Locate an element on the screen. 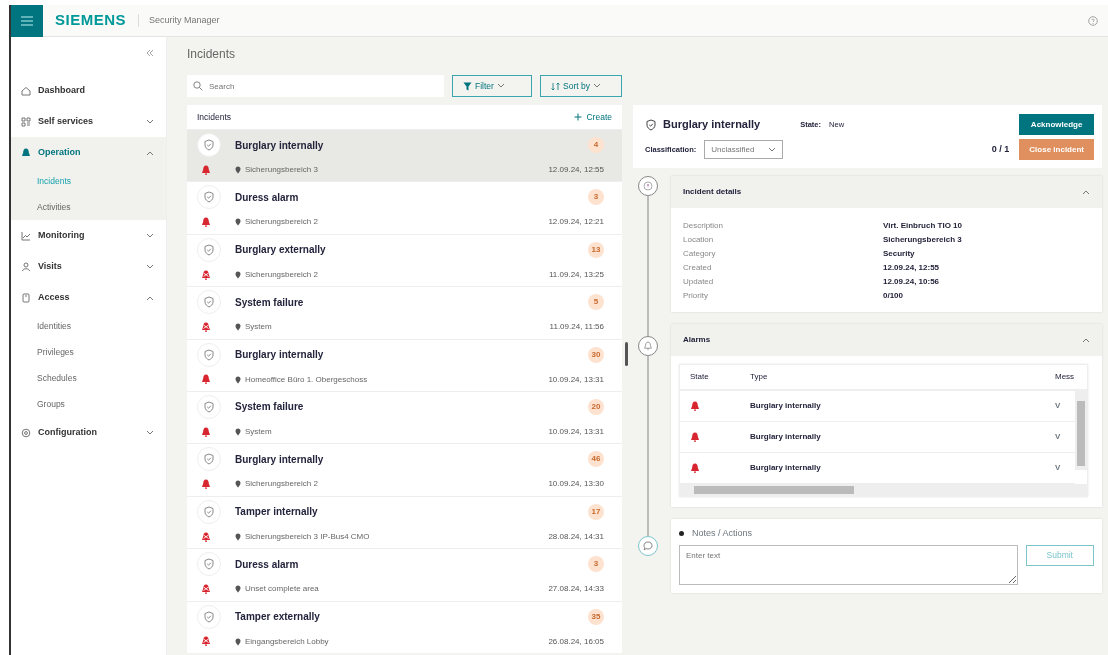  incident-time: 26.08.24, 16:05 is located at coordinates (576, 641).